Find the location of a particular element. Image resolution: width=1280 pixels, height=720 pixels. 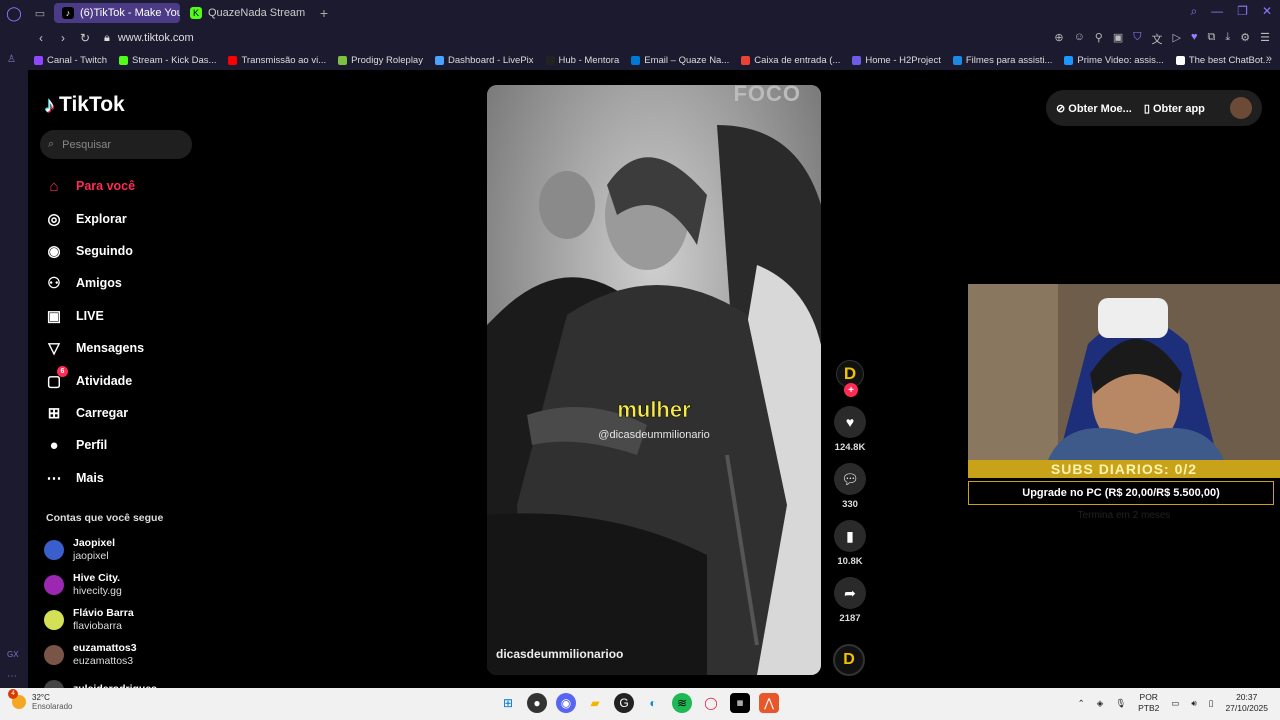

search-tabs-icon: ⌕ is located at coordinates (1193, 11).